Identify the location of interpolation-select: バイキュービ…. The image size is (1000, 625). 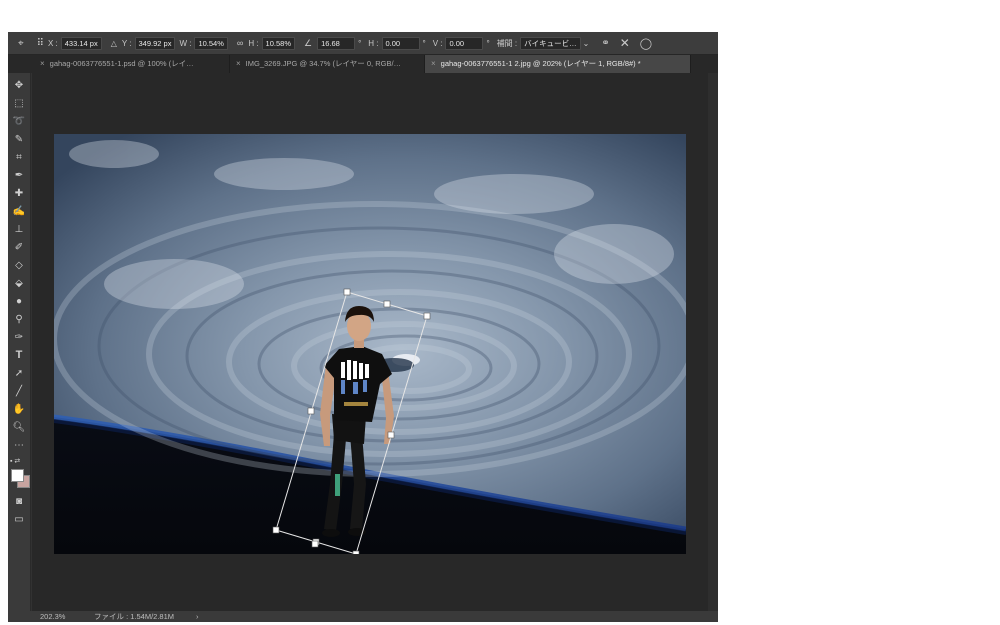
(550, 43).